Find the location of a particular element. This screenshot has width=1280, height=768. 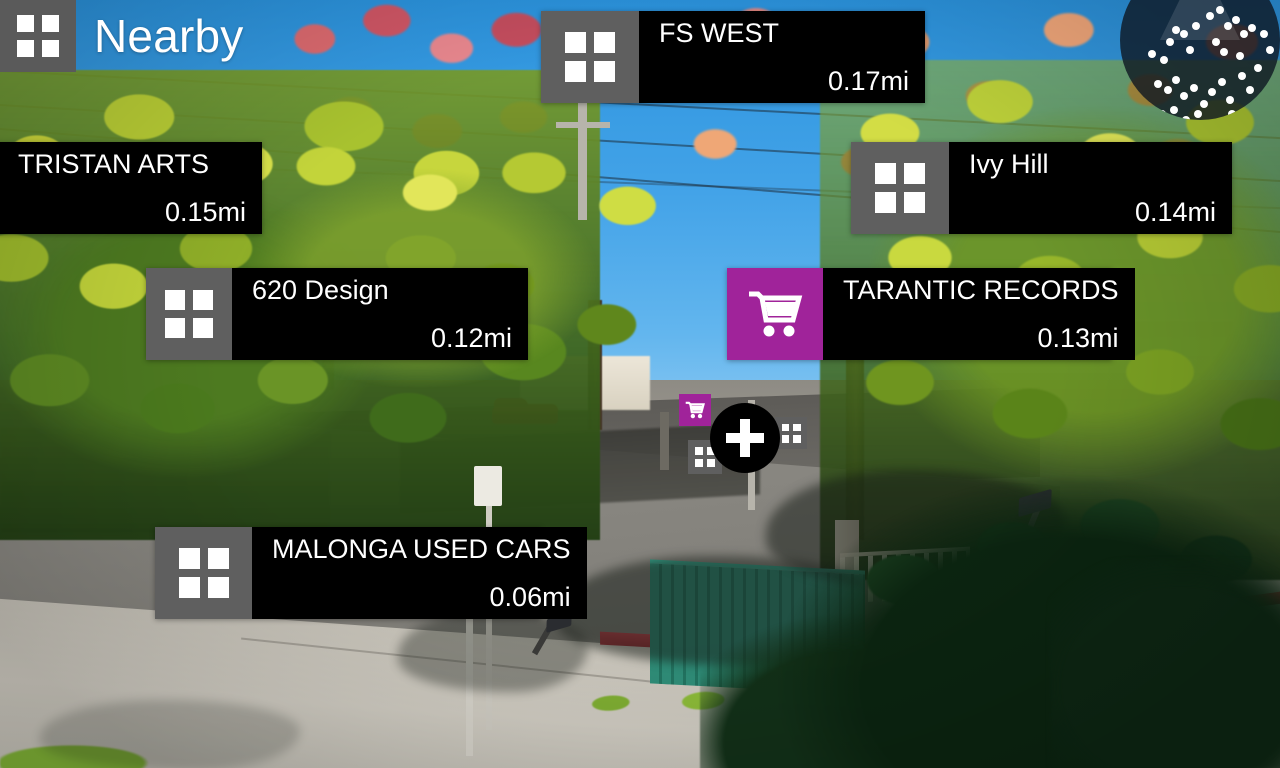

radar-fov-cone is located at coordinates (1200, 20).